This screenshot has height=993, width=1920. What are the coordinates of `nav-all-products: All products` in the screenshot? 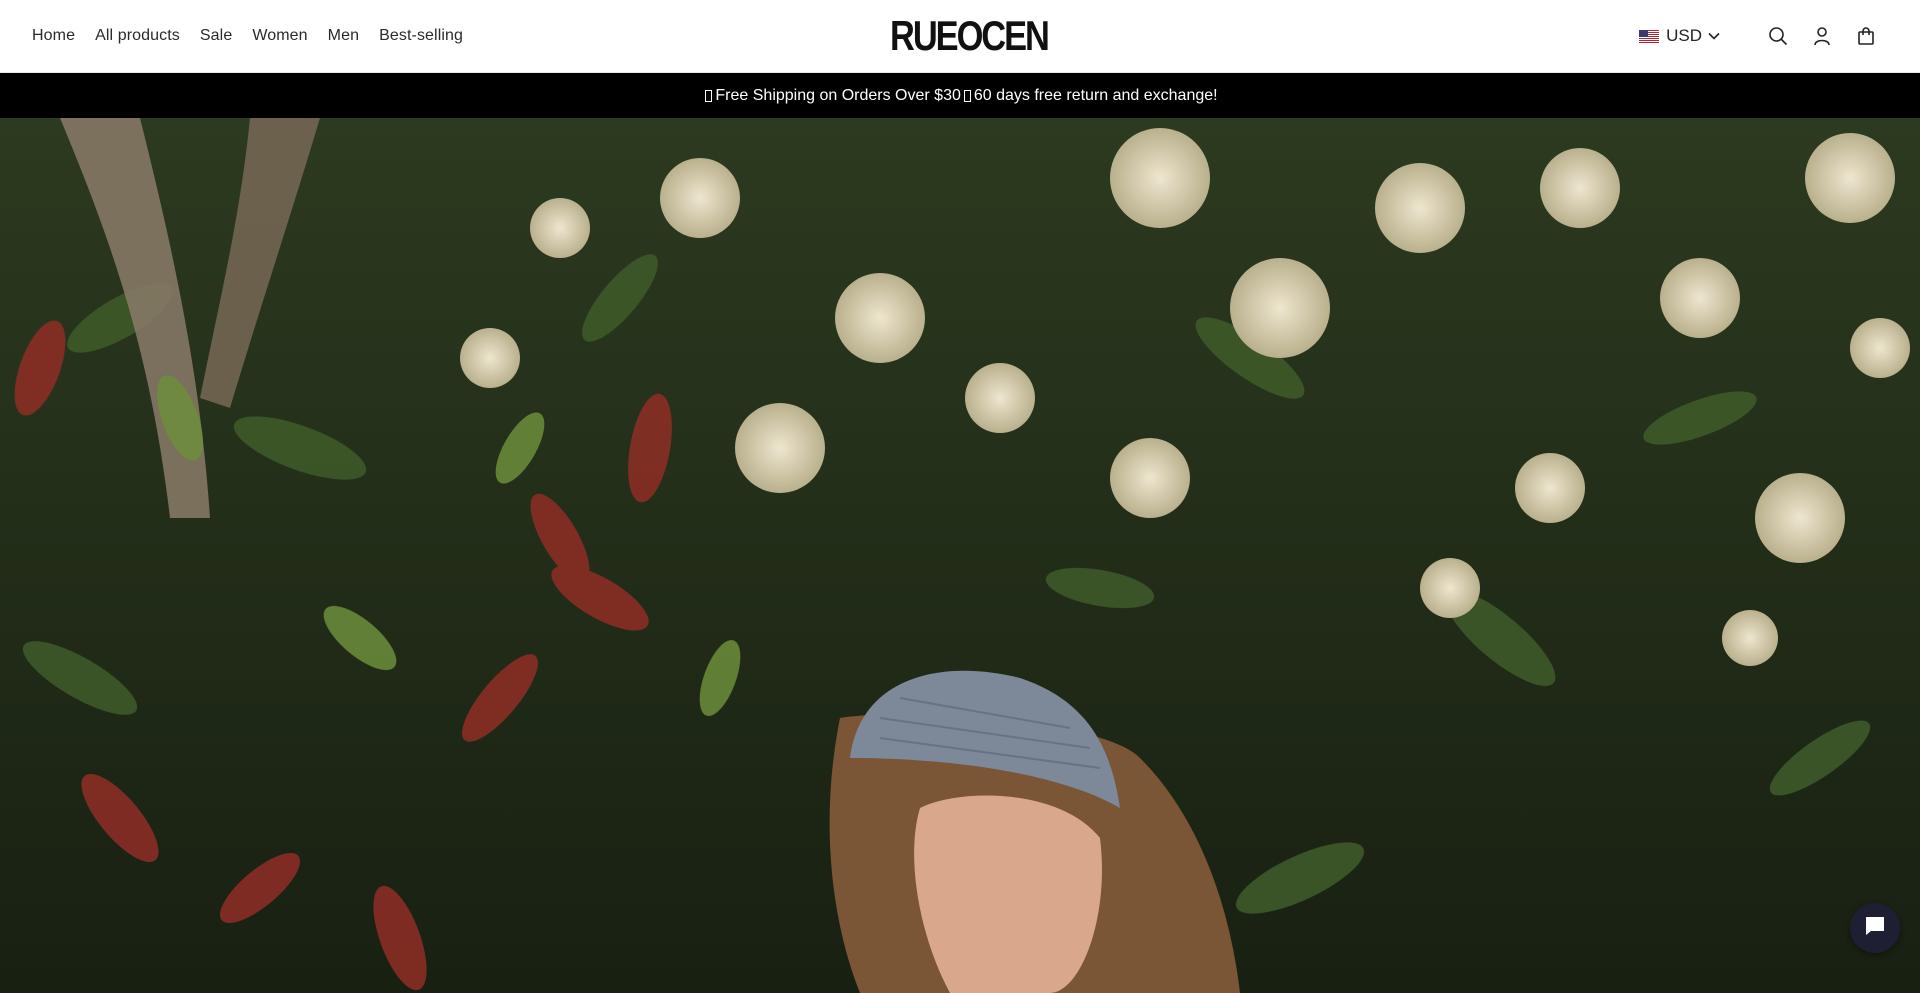 It's located at (137, 36).